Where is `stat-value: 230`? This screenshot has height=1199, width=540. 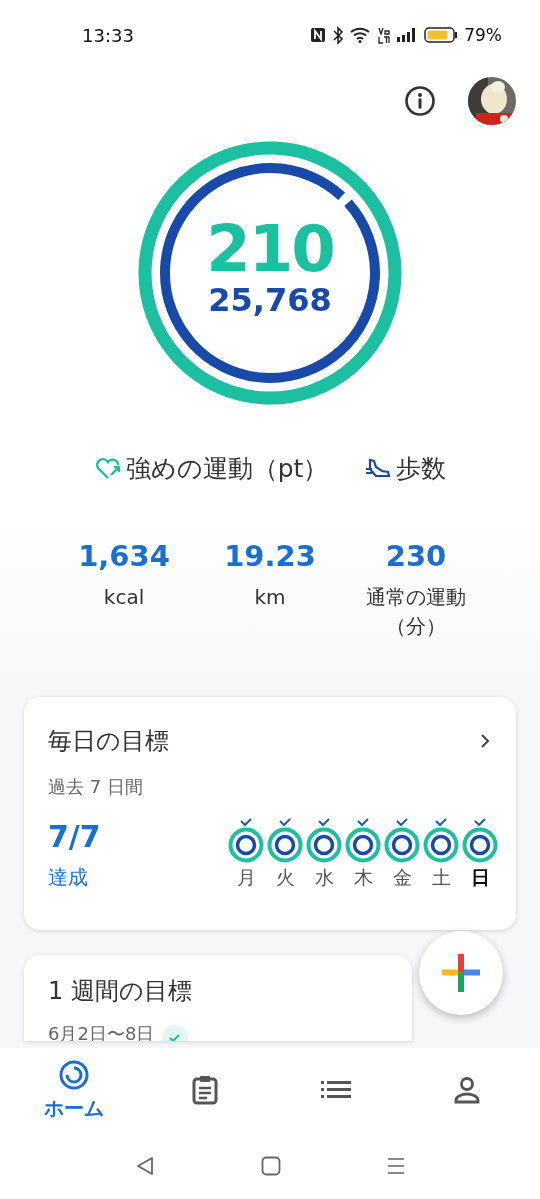
stat-value: 230 is located at coordinates (416, 556).